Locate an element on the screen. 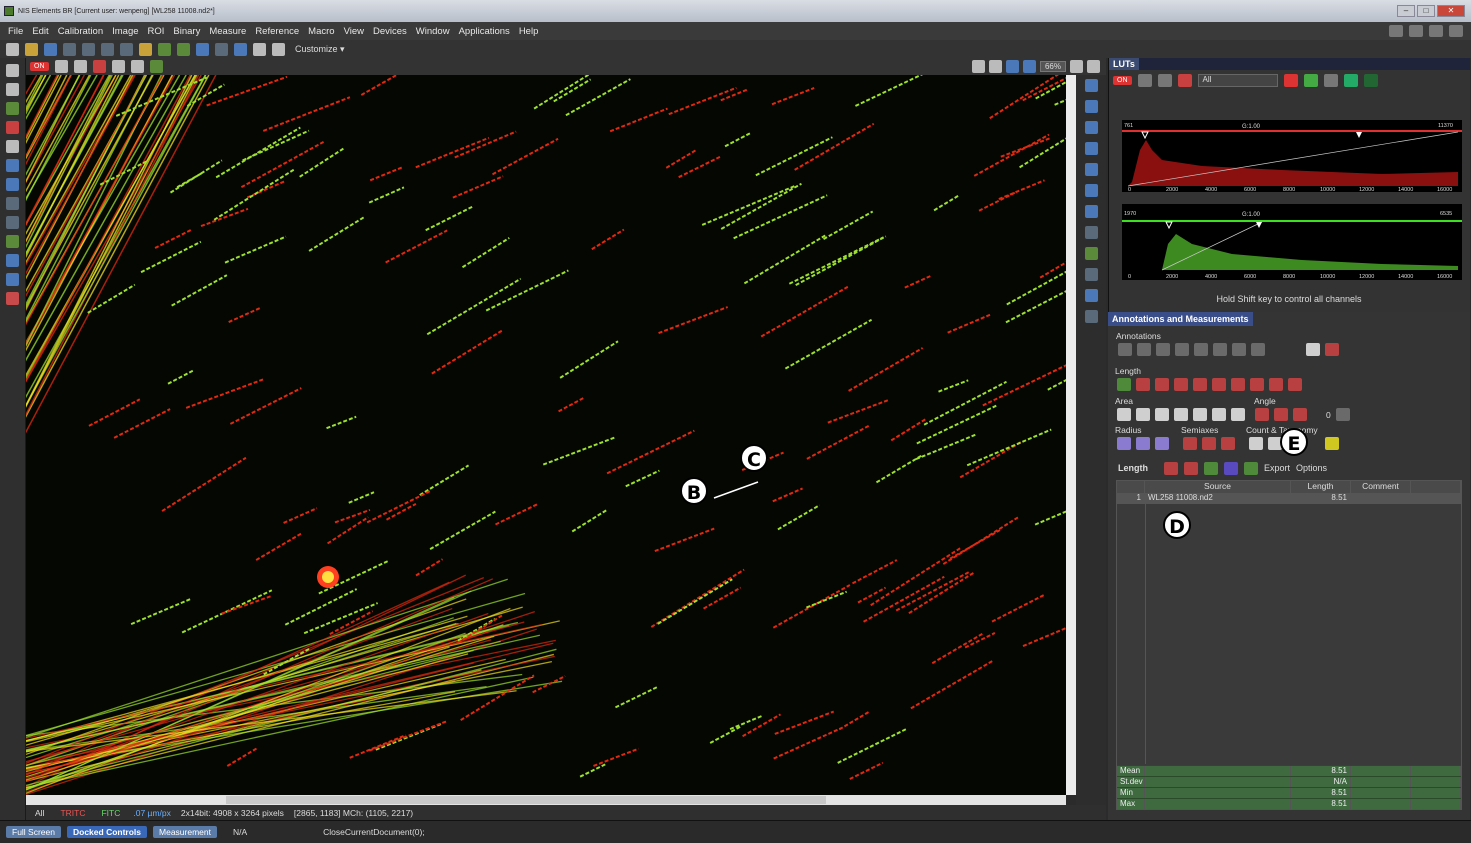 This screenshot has width=1471, height=843. restore-icon is located at coordinates (1076, 66).